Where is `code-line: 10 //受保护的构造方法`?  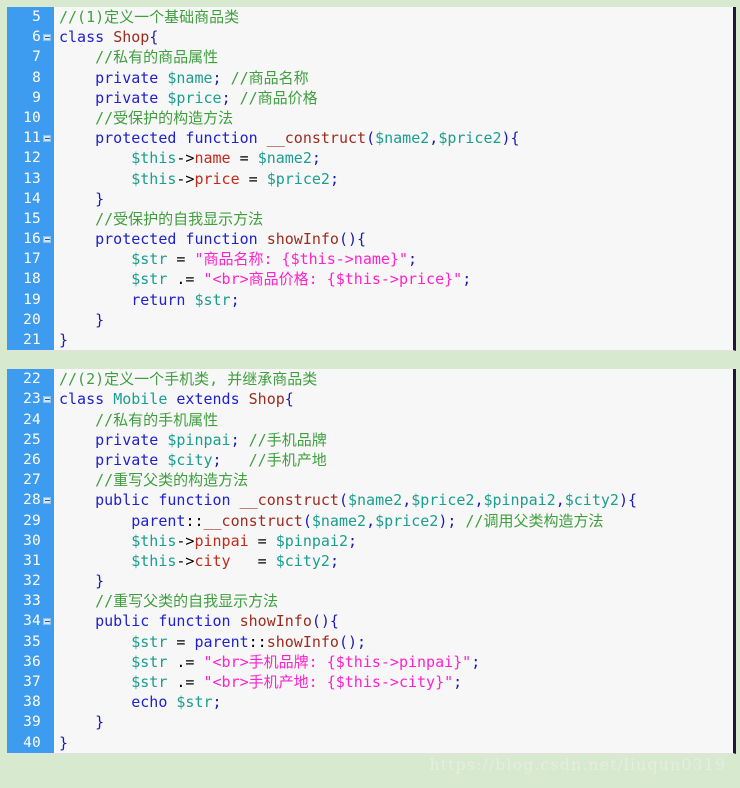 code-line: 10 //受保护的构造方法 is located at coordinates (370, 118).